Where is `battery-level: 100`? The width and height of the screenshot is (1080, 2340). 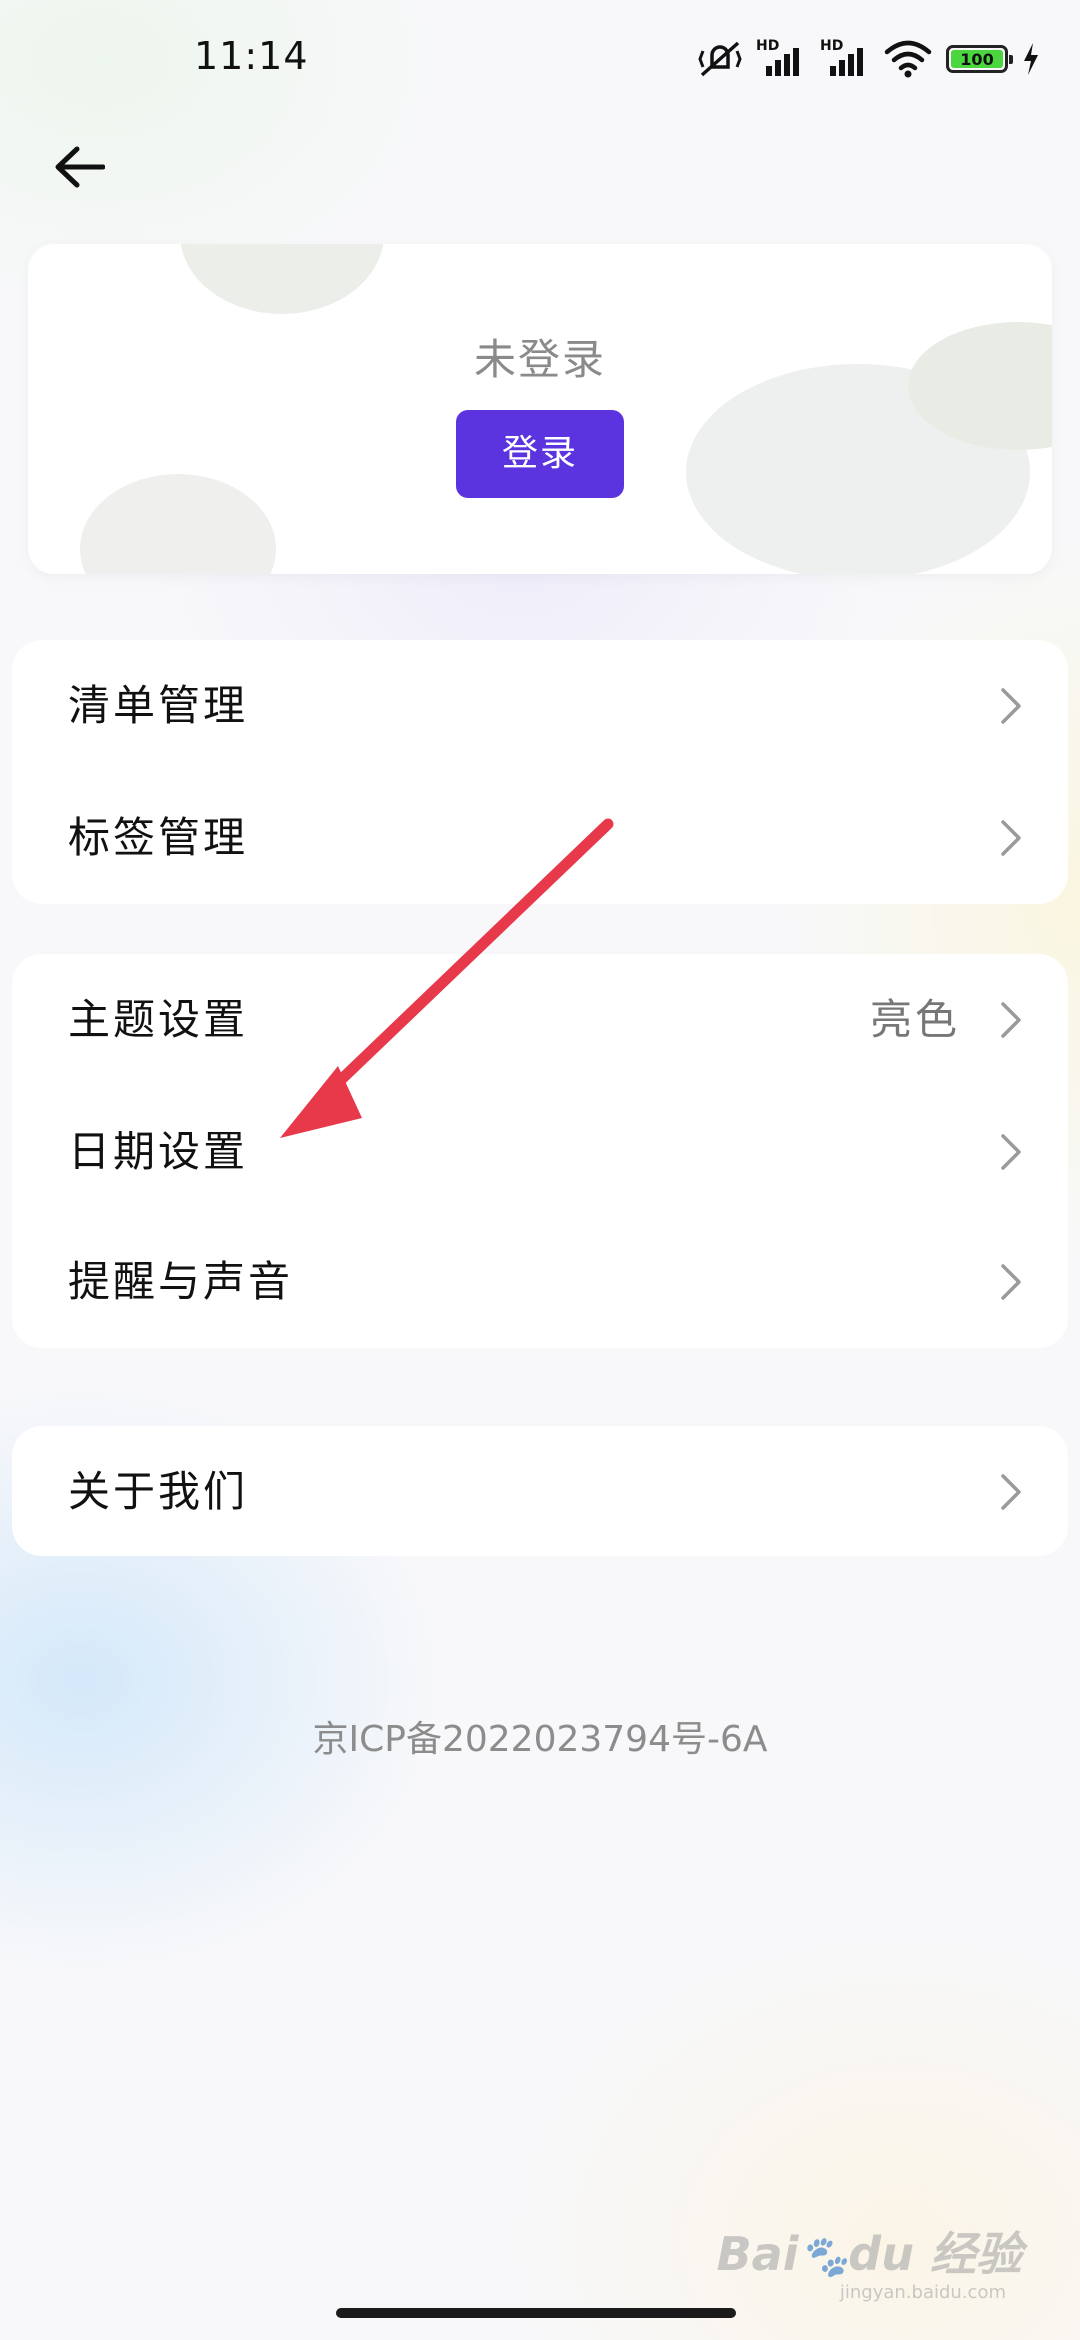
battery-level: 100 is located at coordinates (977, 59).